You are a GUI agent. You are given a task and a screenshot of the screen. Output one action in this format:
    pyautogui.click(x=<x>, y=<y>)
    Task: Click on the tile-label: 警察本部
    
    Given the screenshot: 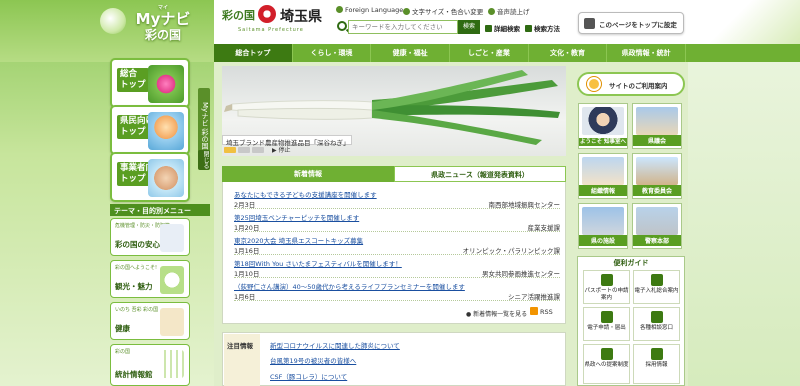 What is the action you would take?
    pyautogui.click(x=657, y=240)
    